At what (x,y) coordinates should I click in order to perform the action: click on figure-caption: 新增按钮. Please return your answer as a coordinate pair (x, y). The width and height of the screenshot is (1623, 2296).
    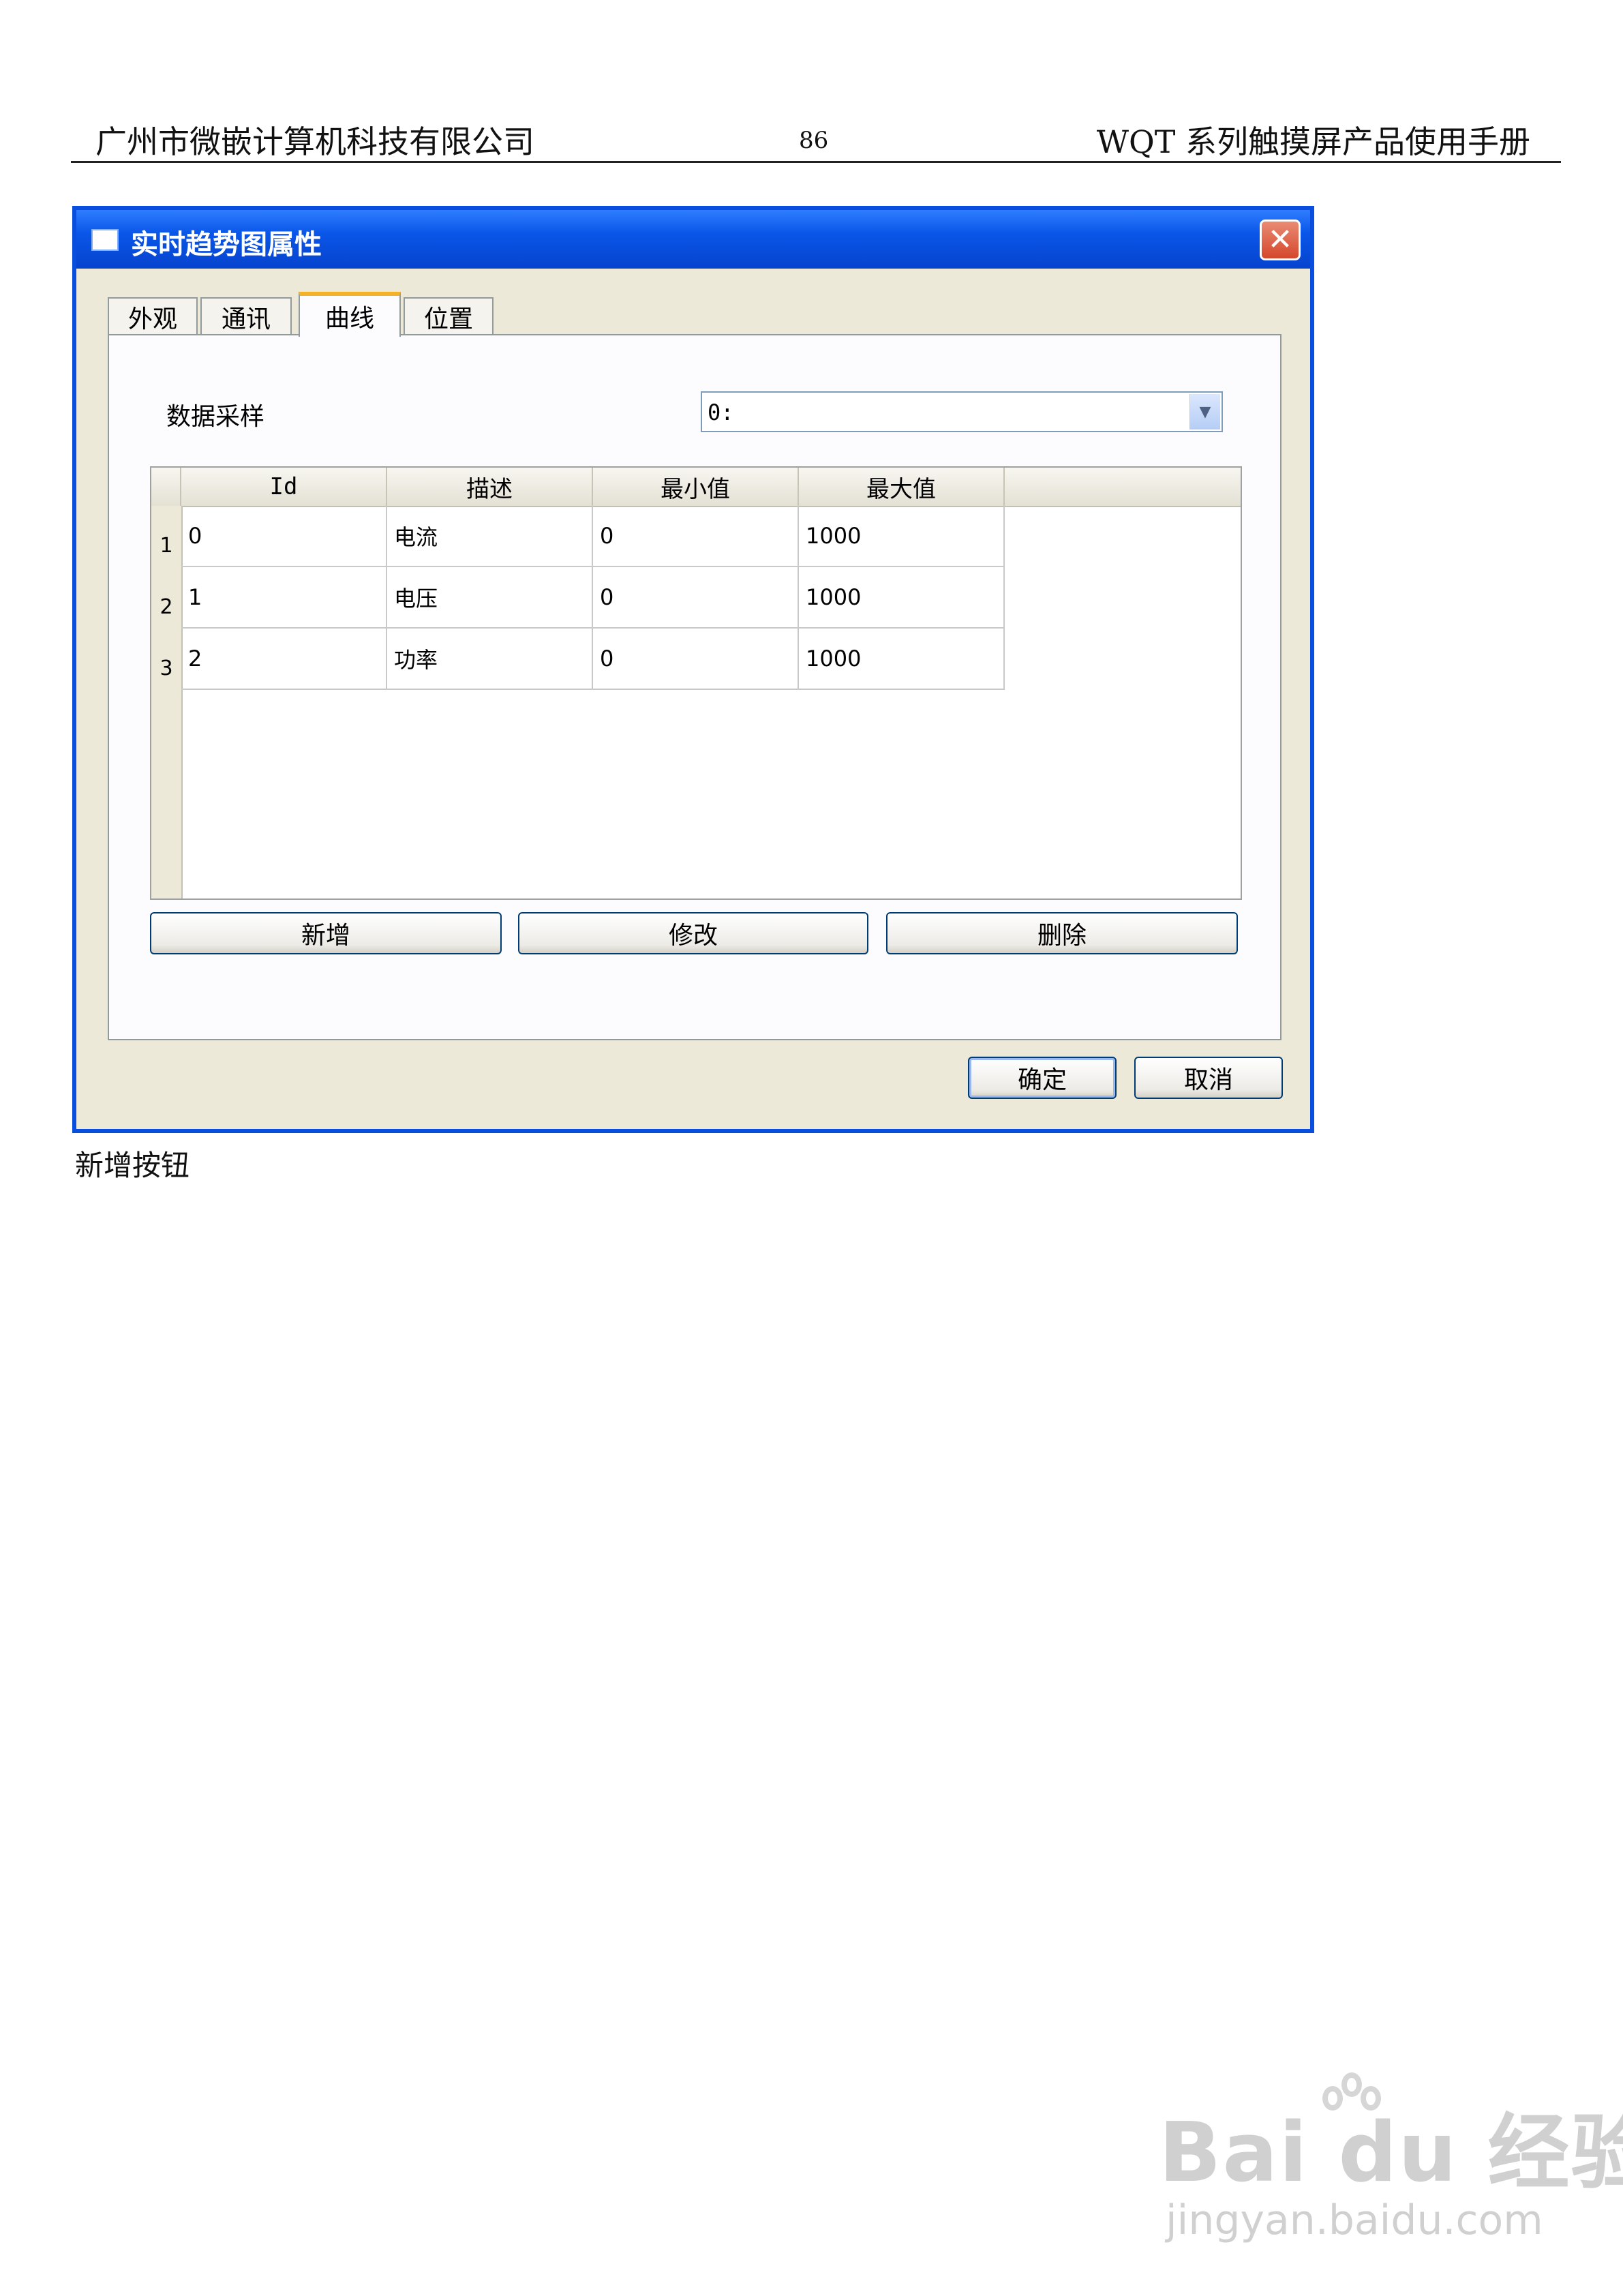
    Looking at the image, I should click on (132, 1165).